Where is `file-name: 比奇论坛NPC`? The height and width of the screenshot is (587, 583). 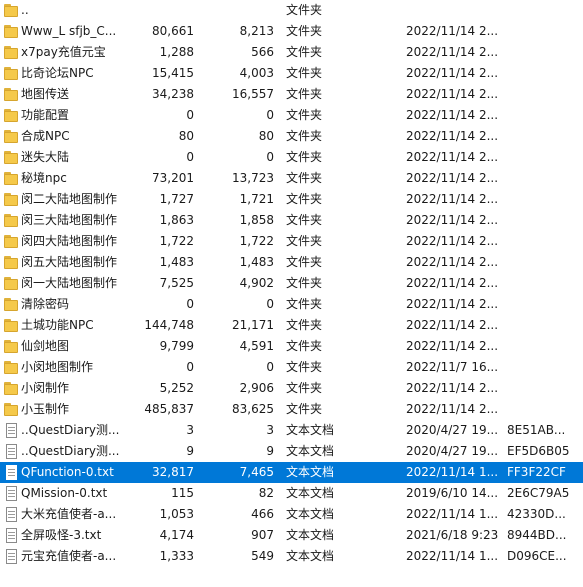 file-name: 比奇论坛NPC is located at coordinates (57, 73).